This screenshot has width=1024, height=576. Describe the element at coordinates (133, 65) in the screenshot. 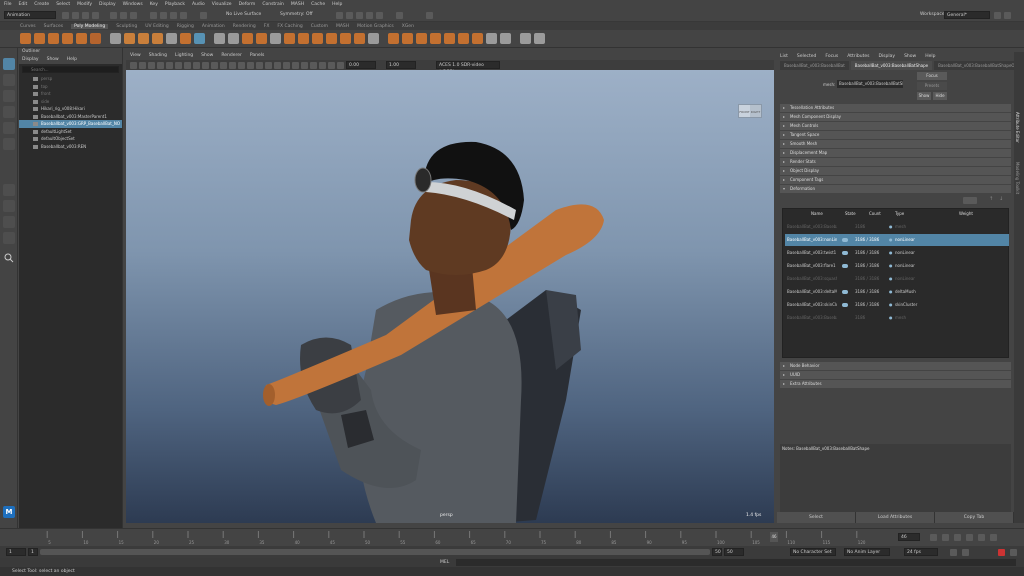

I see `camera-select-icon` at that location.